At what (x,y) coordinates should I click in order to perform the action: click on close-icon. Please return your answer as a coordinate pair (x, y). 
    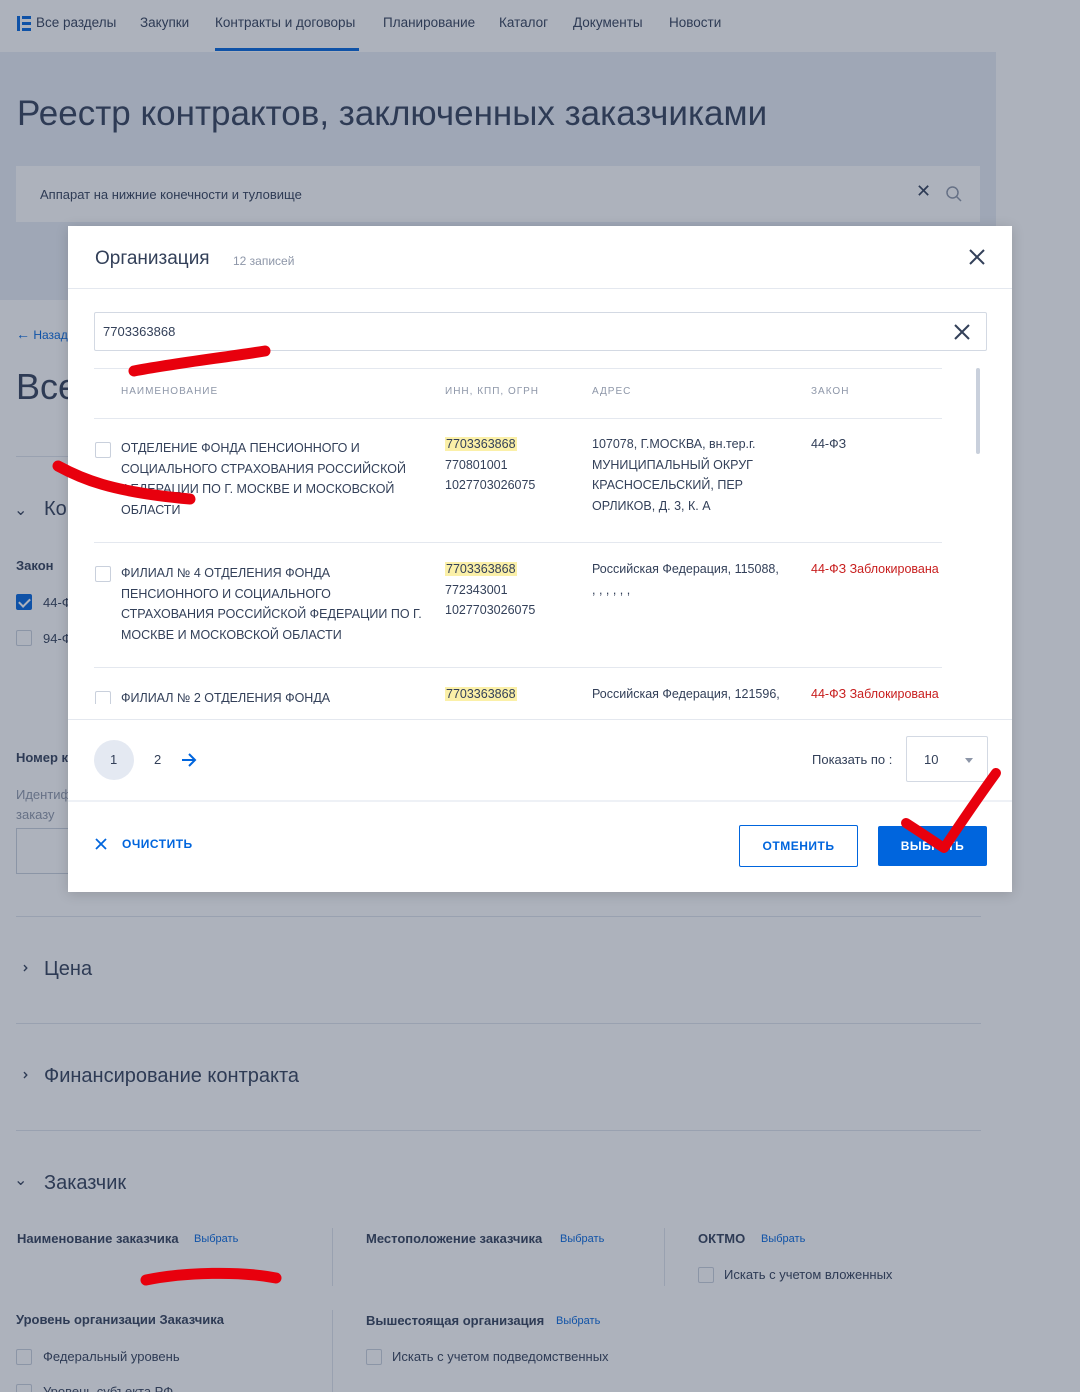
    Looking at the image, I should click on (977, 257).